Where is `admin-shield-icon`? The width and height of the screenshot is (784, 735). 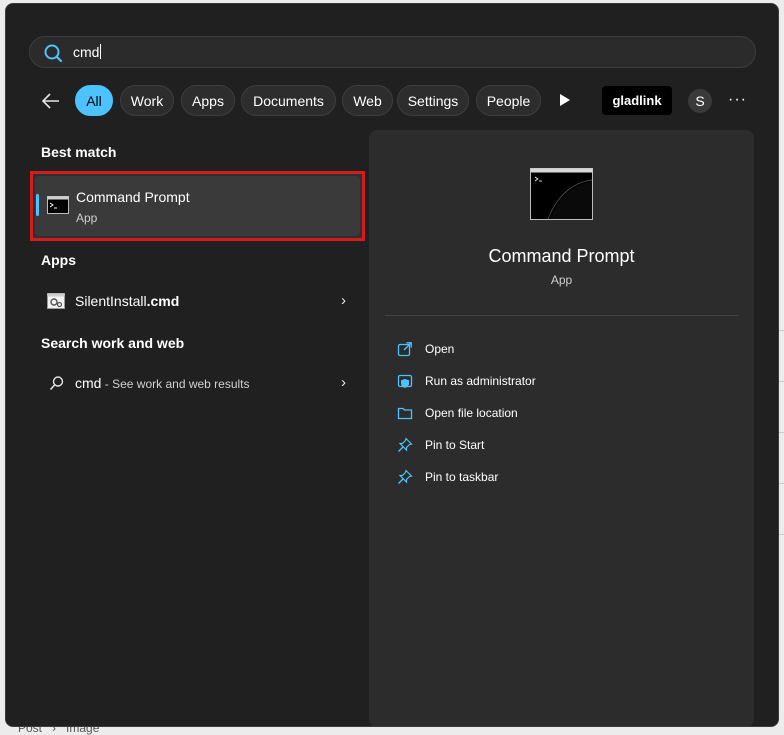 admin-shield-icon is located at coordinates (405, 381).